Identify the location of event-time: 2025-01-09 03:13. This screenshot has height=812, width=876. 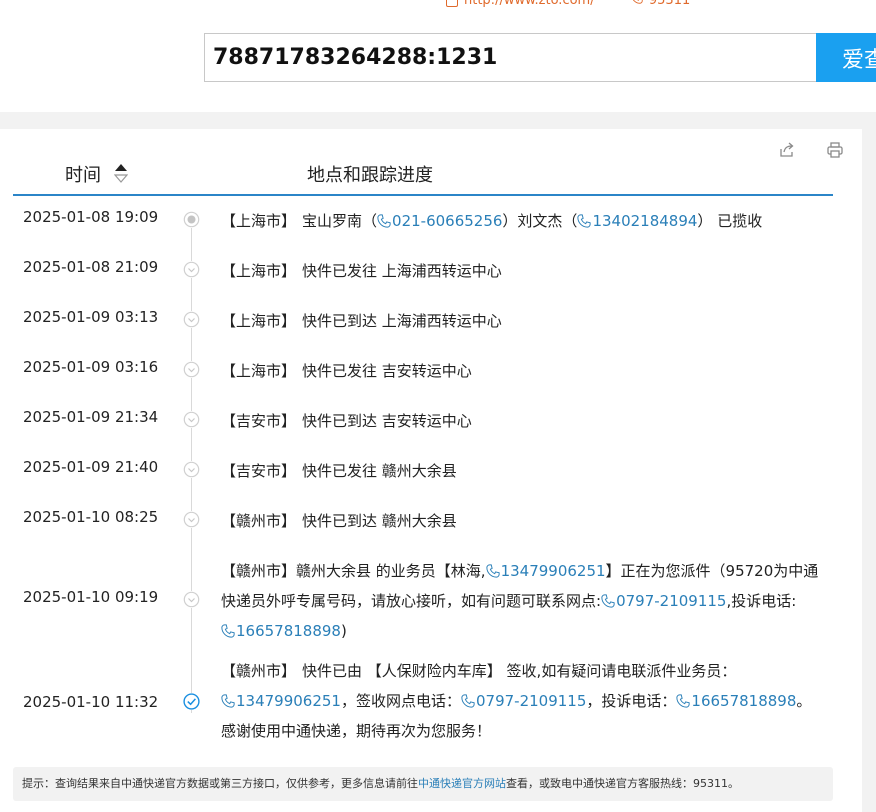
(91, 317).